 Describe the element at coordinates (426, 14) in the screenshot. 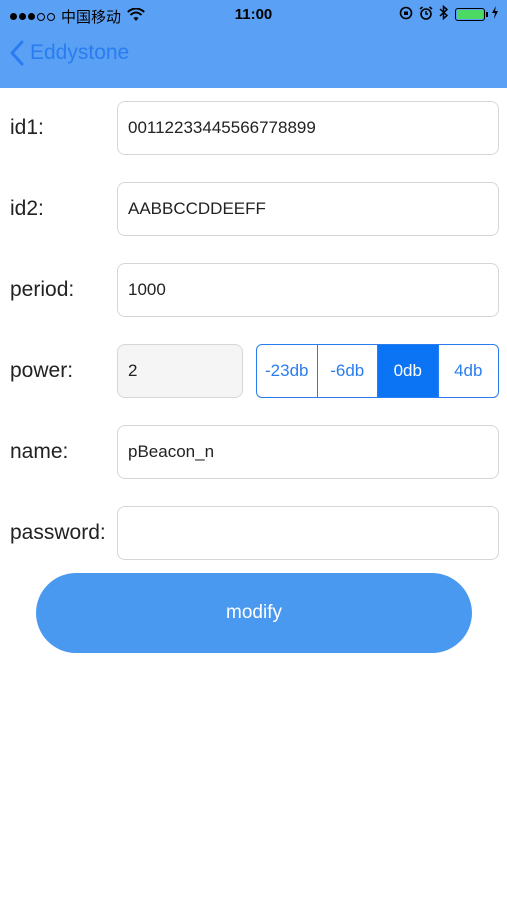

I see `alarm-icon` at that location.